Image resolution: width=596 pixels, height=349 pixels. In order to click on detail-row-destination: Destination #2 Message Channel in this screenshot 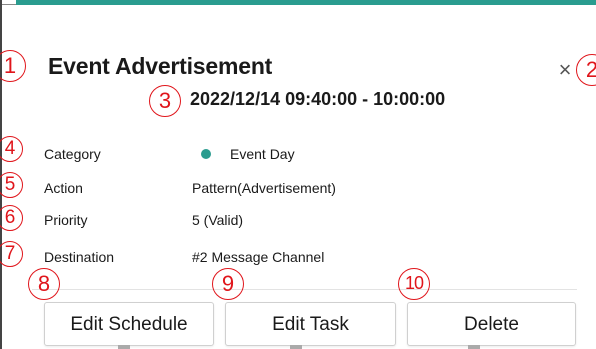, I will do `click(299, 257)`.